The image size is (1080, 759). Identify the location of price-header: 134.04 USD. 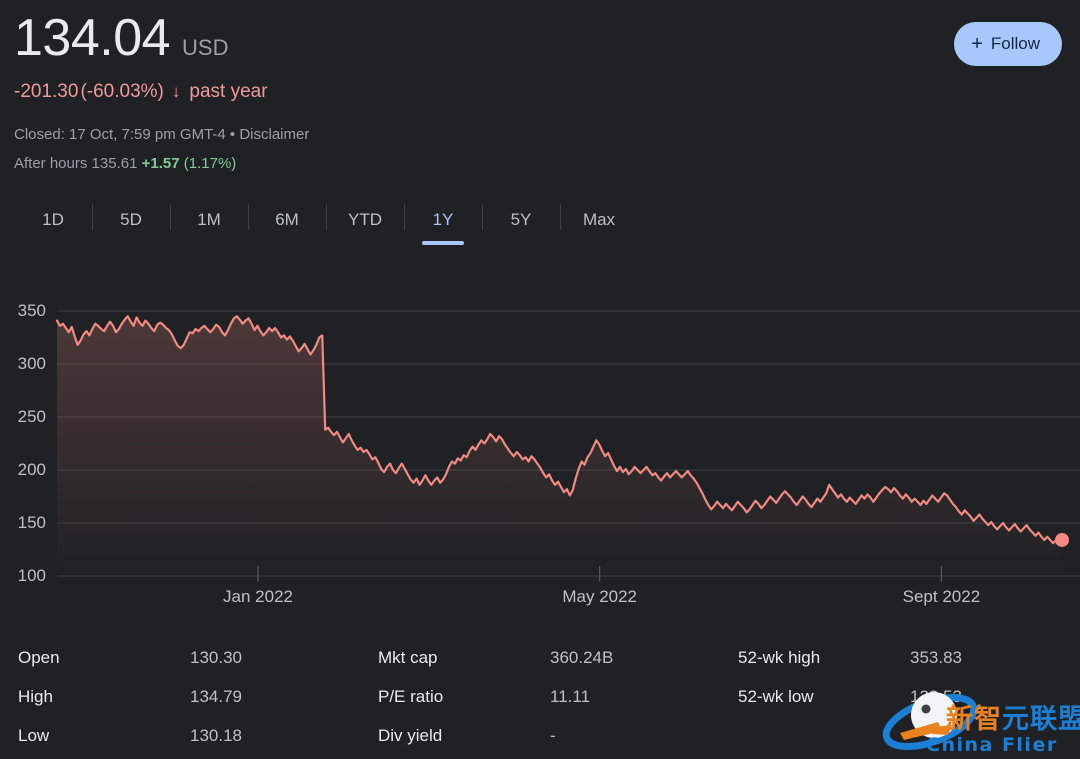
(121, 38).